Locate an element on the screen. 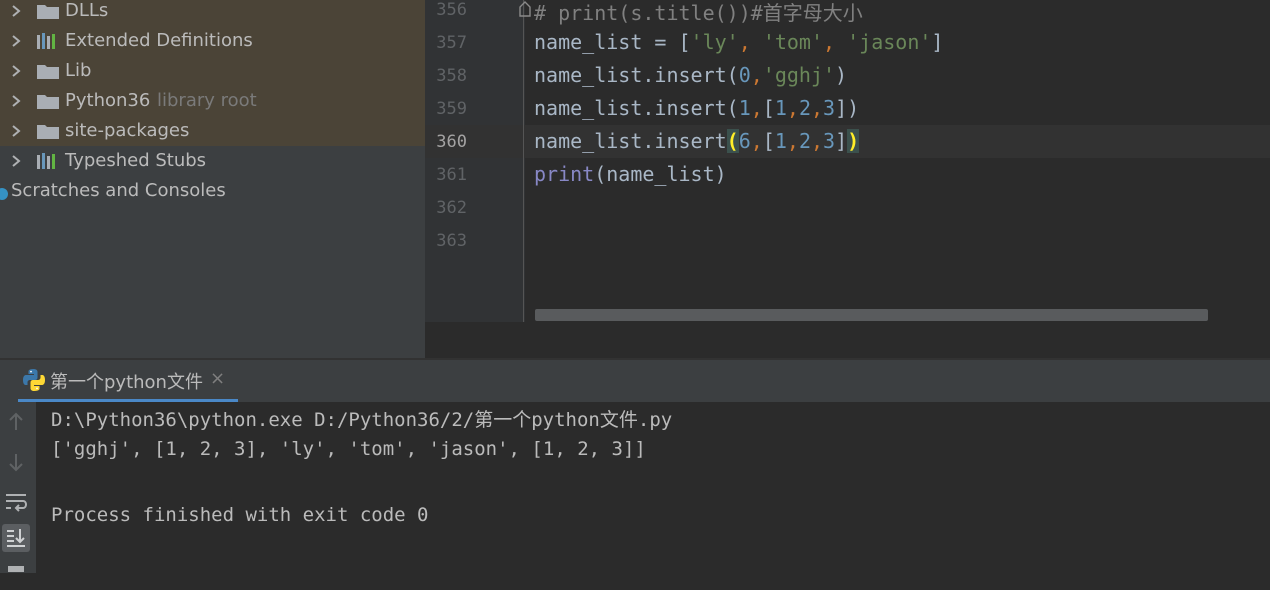 Image resolution: width=1270 pixels, height=590 pixels. run-tab-label: 第一个python文件 is located at coordinates (126, 382).